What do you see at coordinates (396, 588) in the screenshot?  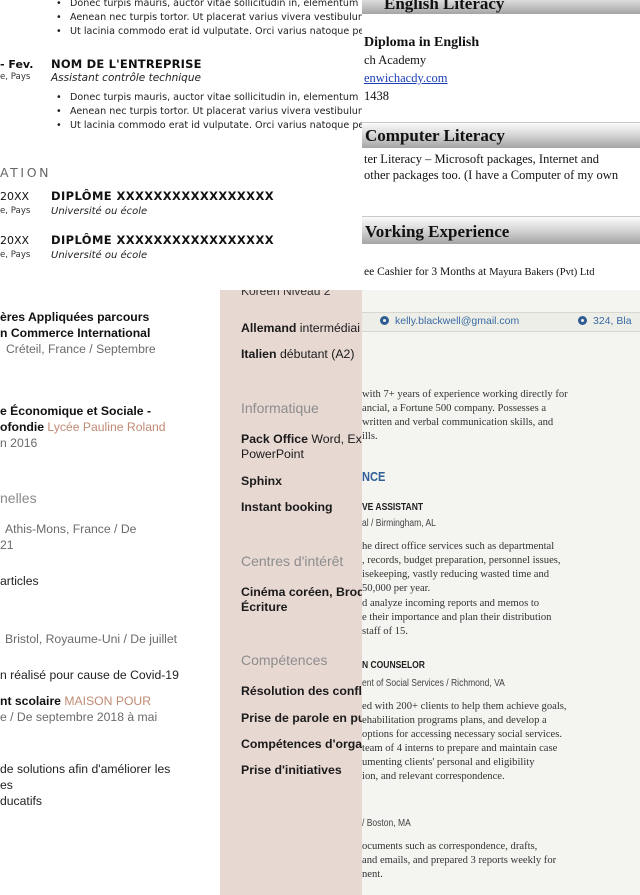 I see `job-line: 50,000 per year.` at bounding box center [396, 588].